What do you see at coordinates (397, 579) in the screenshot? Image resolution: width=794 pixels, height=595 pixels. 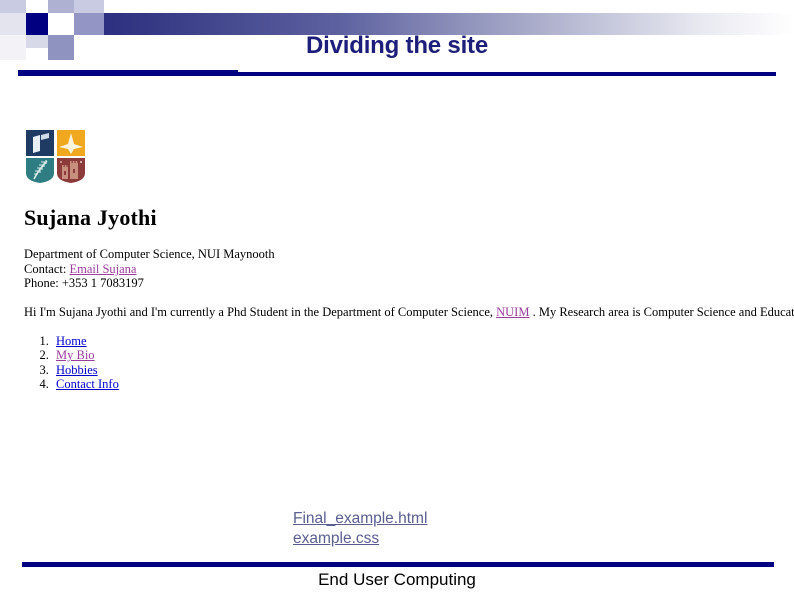 I see `footer-text: End User Computing` at bounding box center [397, 579].